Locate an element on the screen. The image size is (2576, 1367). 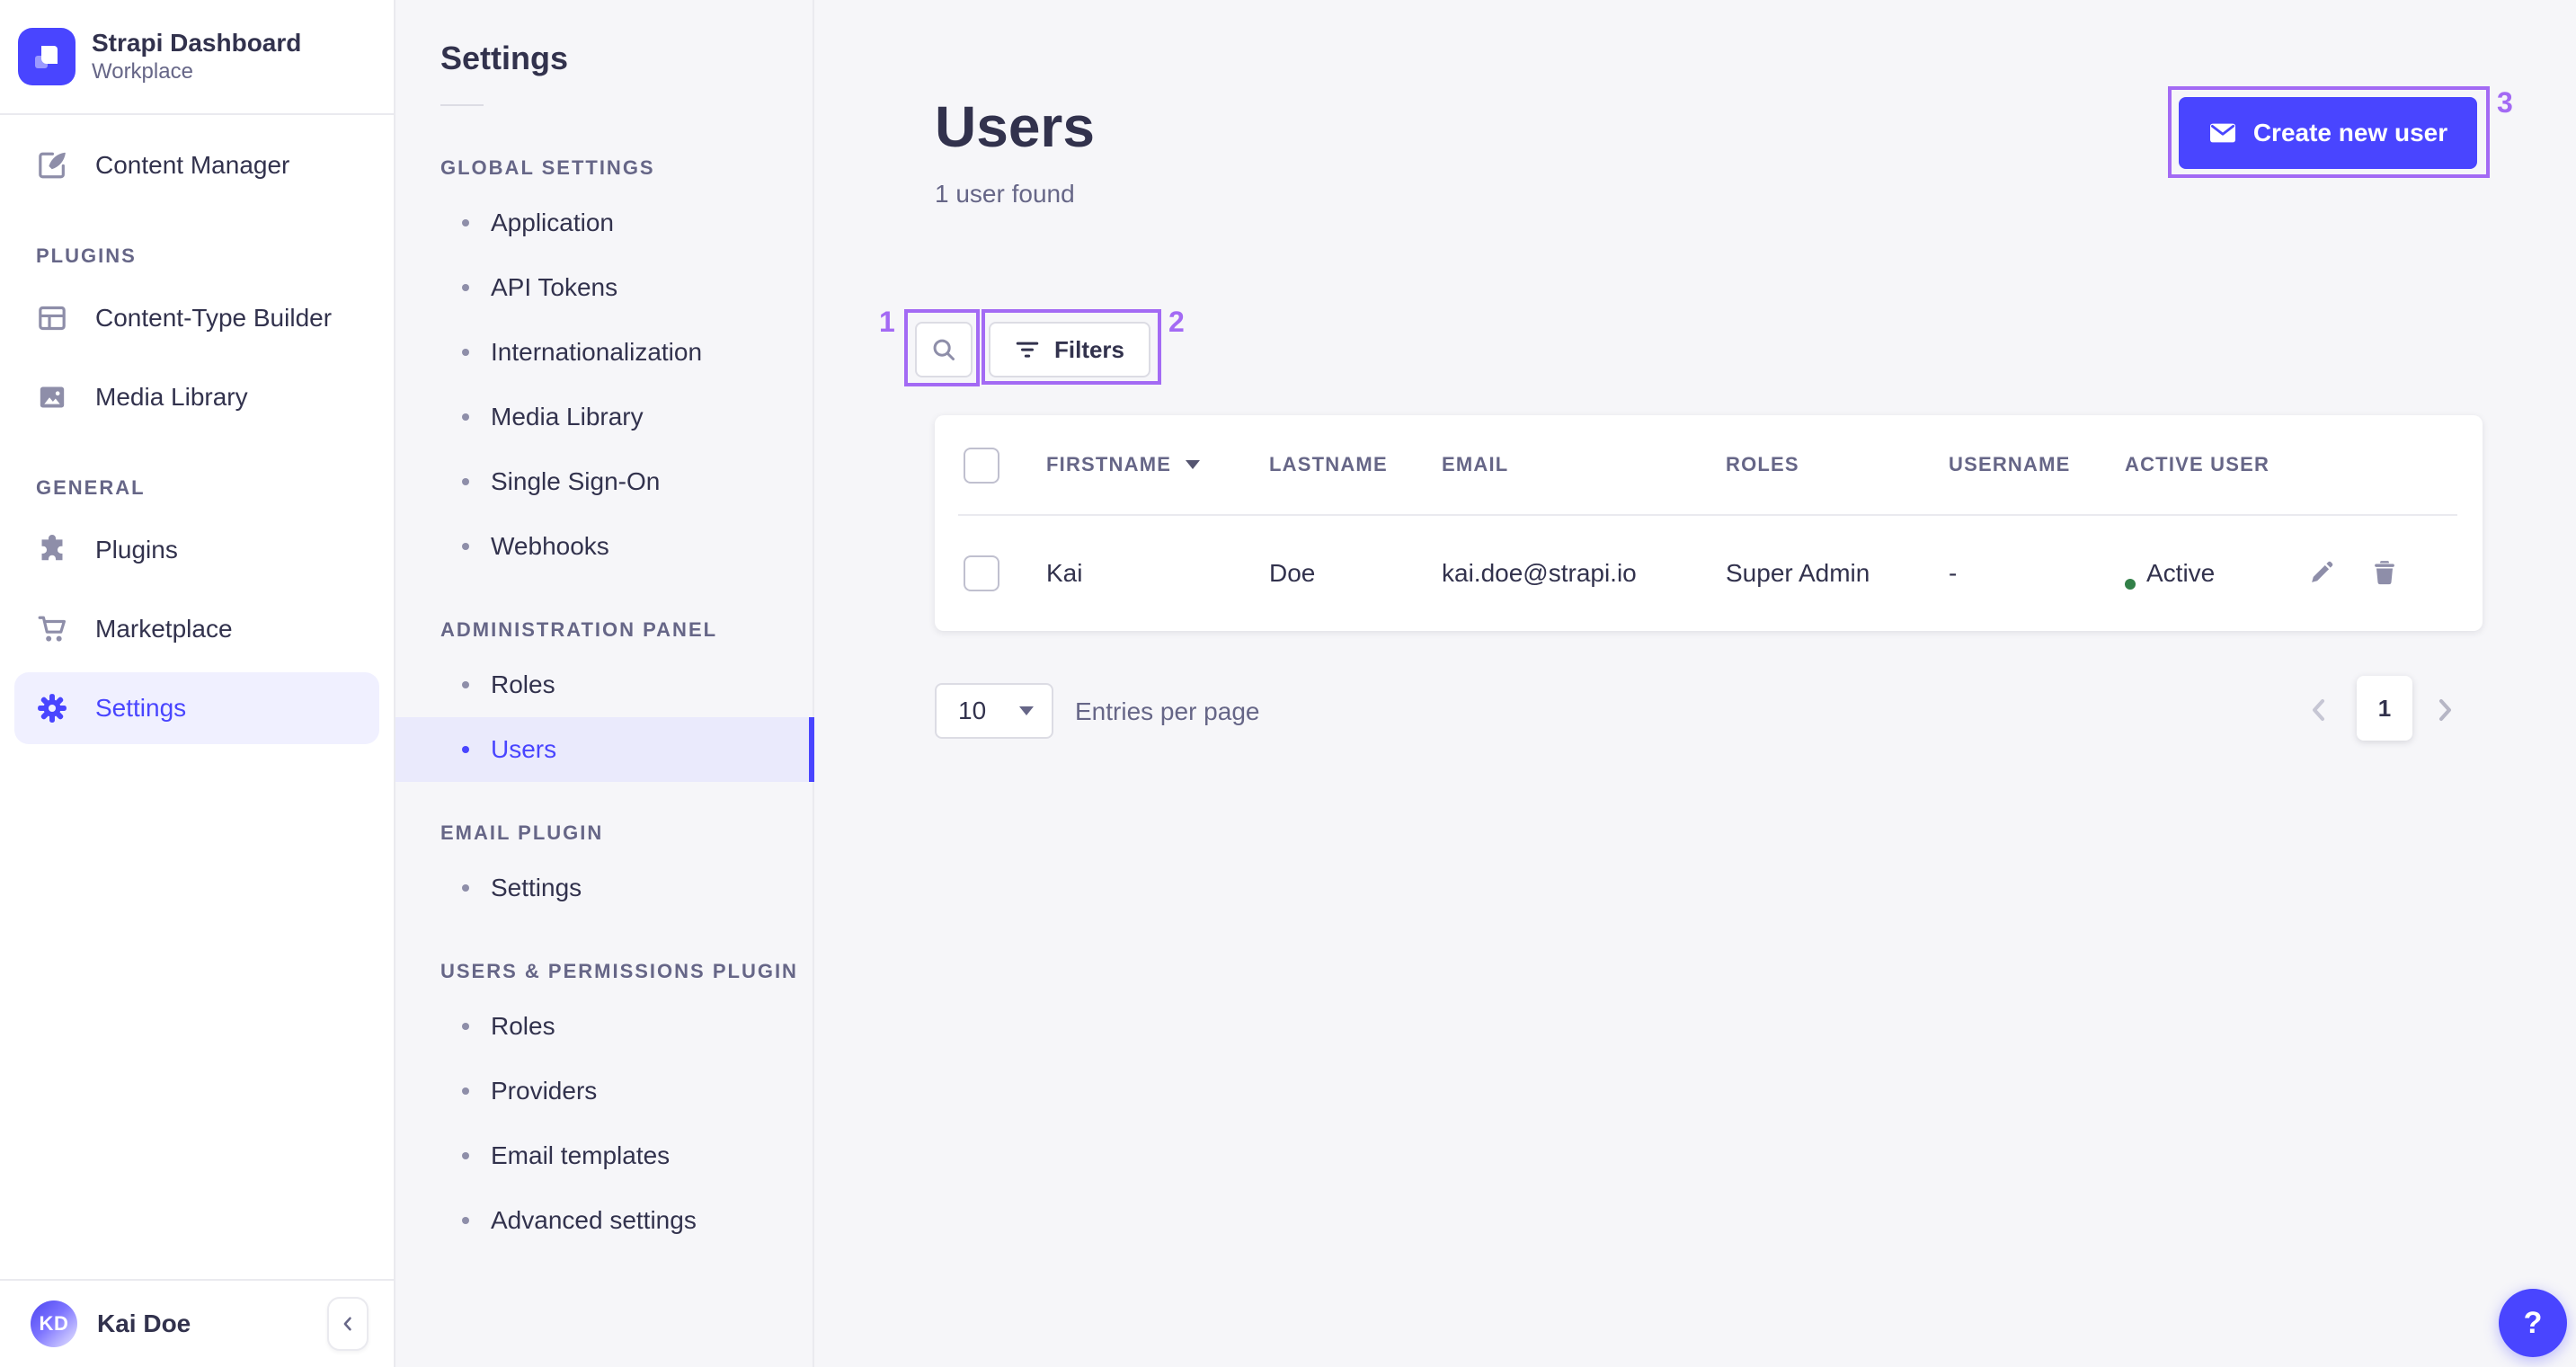
page-size-select: 10 is located at coordinates (994, 711).